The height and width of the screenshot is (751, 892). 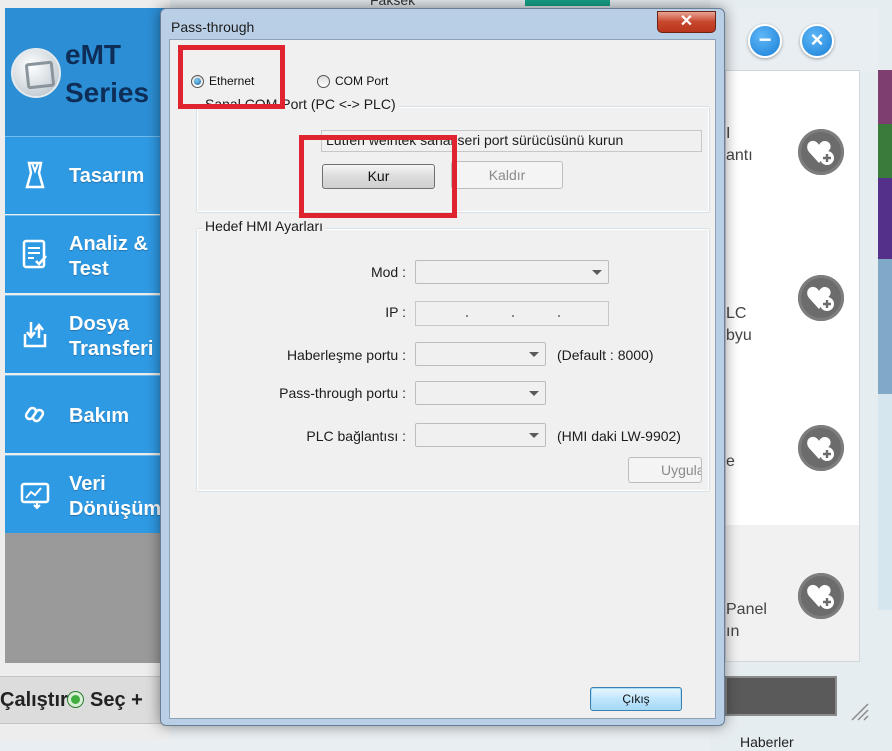 What do you see at coordinates (107, 92) in the screenshot?
I see `brand-title-line2: Series` at bounding box center [107, 92].